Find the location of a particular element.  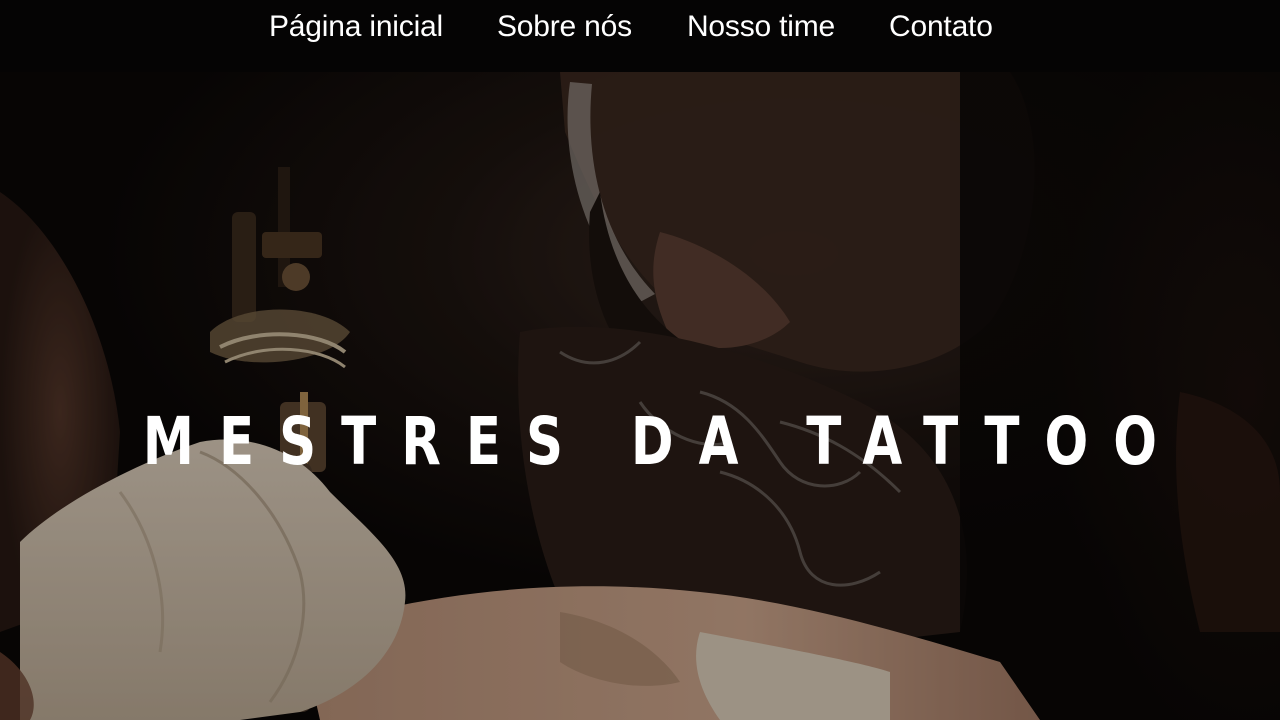

nav-item-team: Nosso time is located at coordinates (761, 27).